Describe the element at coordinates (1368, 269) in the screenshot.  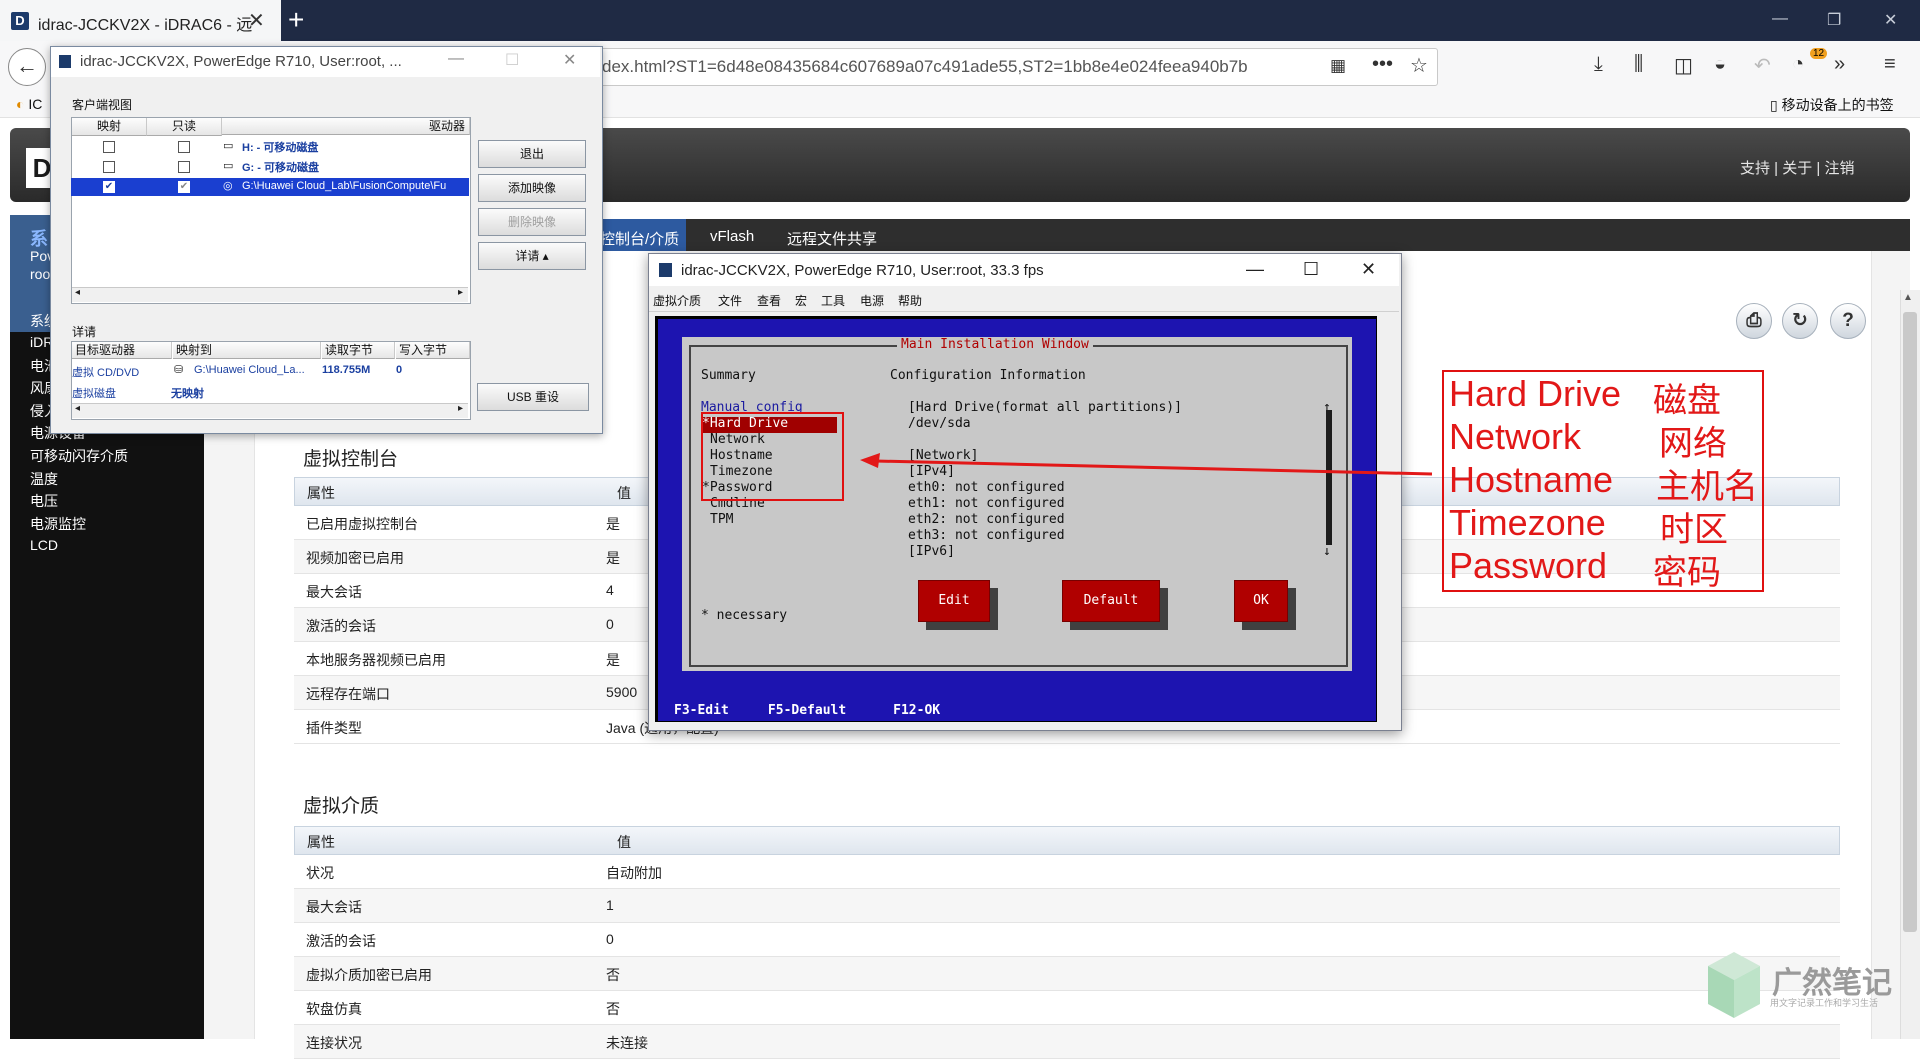
I see `console-close-icon: ✕` at that location.